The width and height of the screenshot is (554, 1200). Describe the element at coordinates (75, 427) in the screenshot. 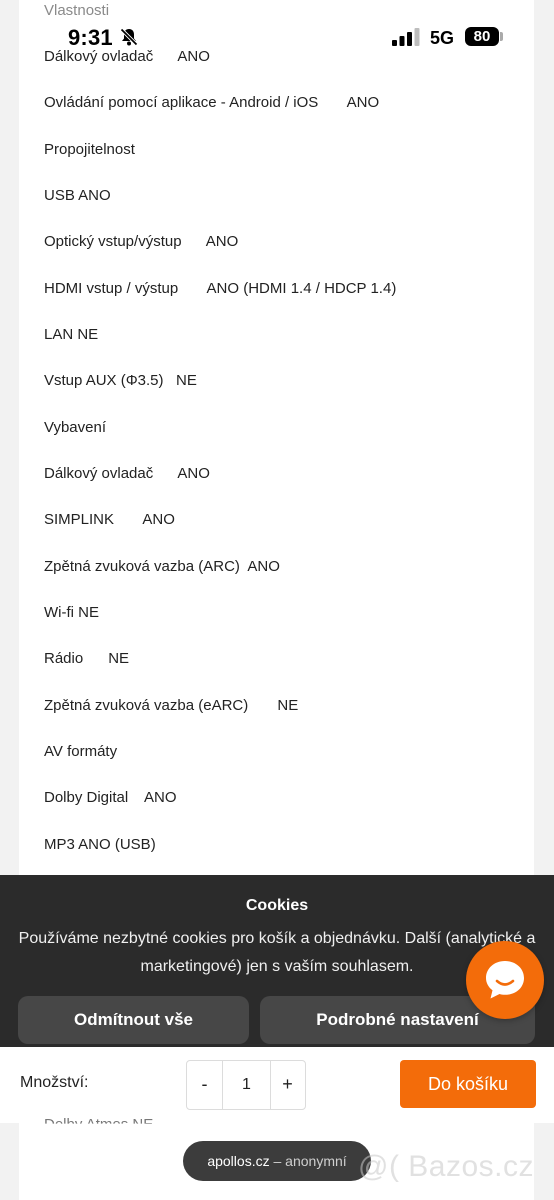

I see `spec-line: Vybavení` at that location.